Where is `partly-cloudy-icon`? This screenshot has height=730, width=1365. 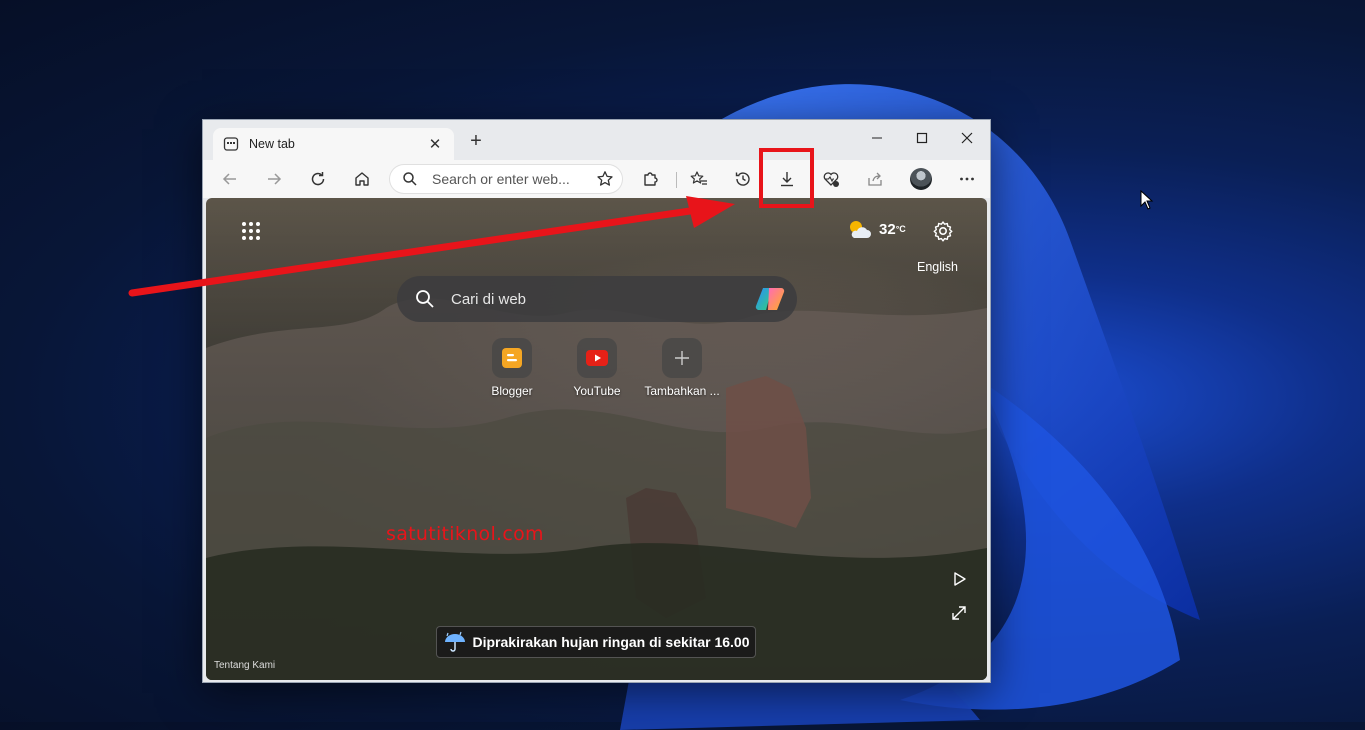 partly-cloudy-icon is located at coordinates (860, 229).